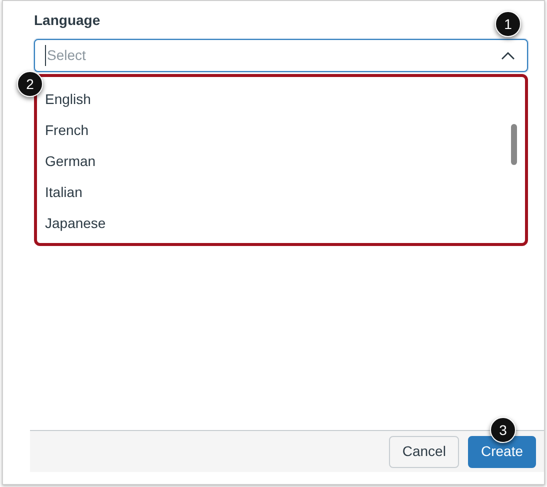 This screenshot has width=547, height=487. Describe the element at coordinates (278, 223) in the screenshot. I see `language-option: Japanese` at that location.